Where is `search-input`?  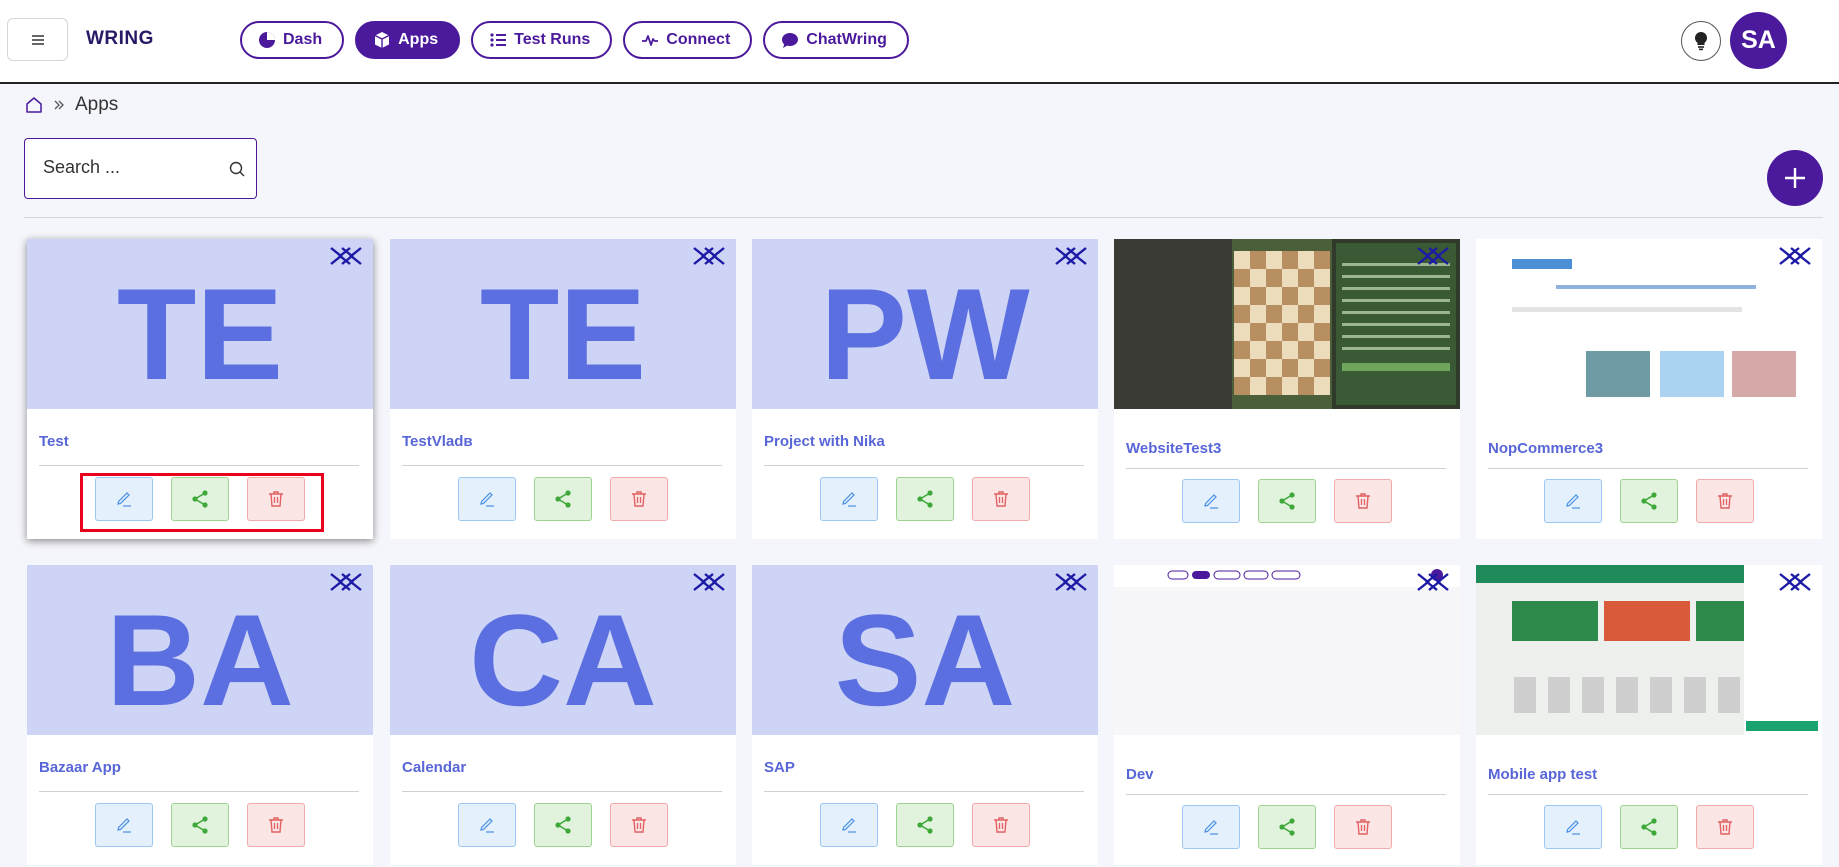
search-input is located at coordinates (128, 167).